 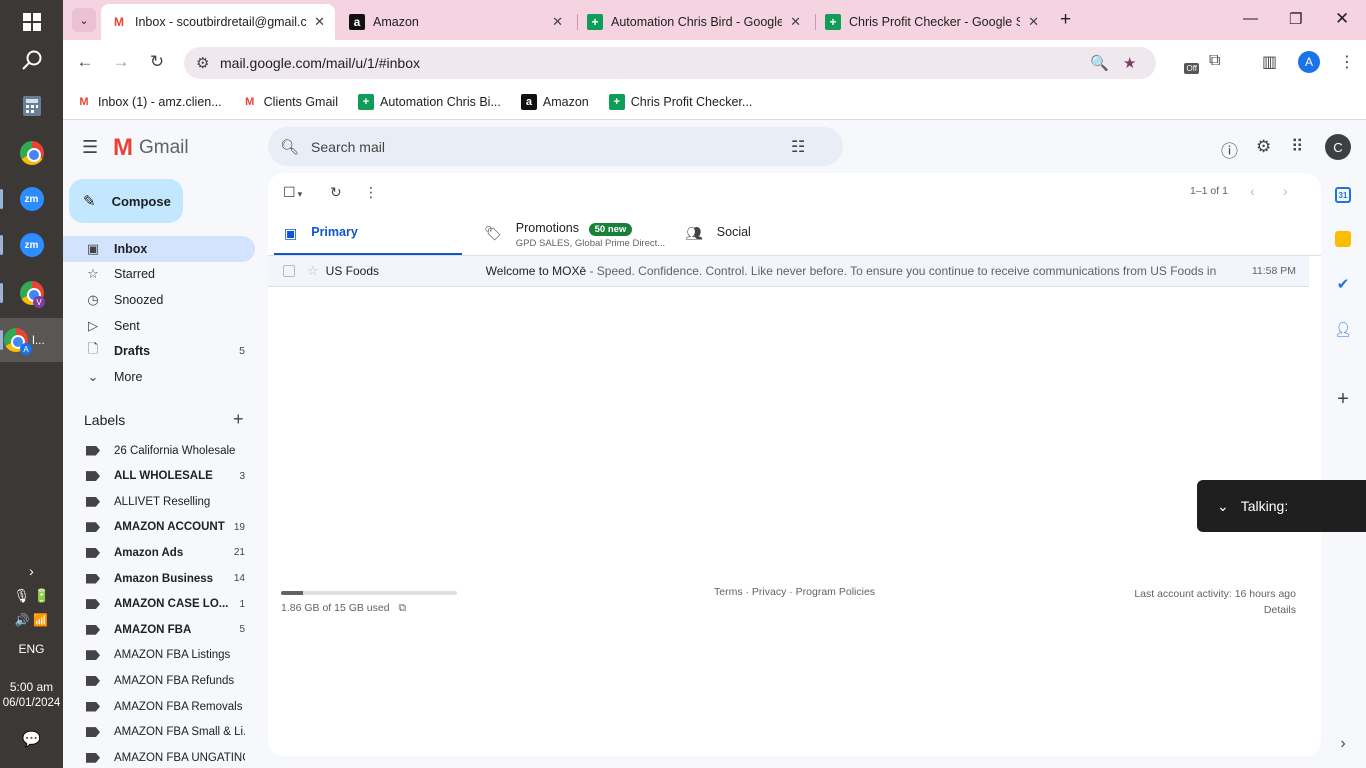 I want to click on site-info-icon: ⚙, so click(x=202, y=63).